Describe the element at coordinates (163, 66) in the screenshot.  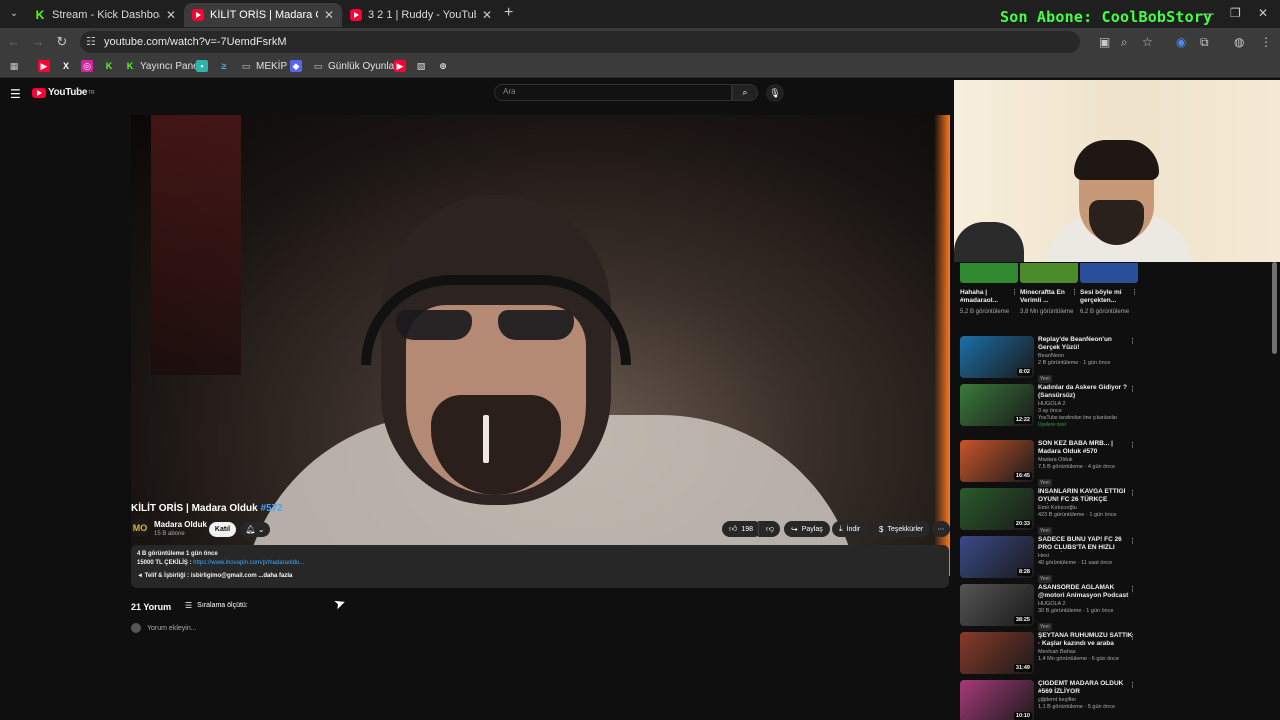
I see `bookmark-yayinci-paneli: K Yayıncı Paneli` at that location.